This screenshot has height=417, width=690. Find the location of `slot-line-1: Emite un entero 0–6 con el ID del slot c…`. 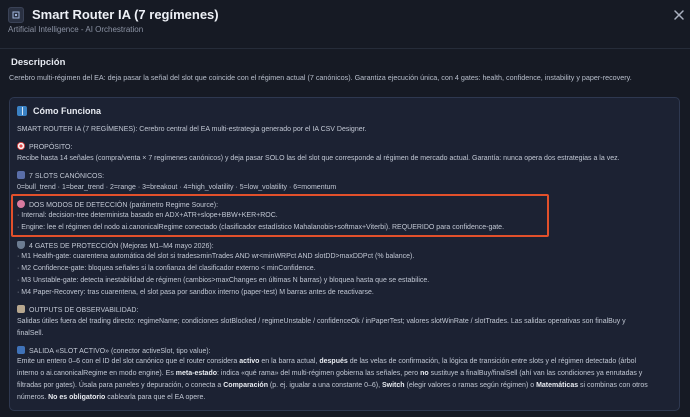

slot-line-1: Emite un entero 0–6 con el ID del slot c… is located at coordinates (327, 361).